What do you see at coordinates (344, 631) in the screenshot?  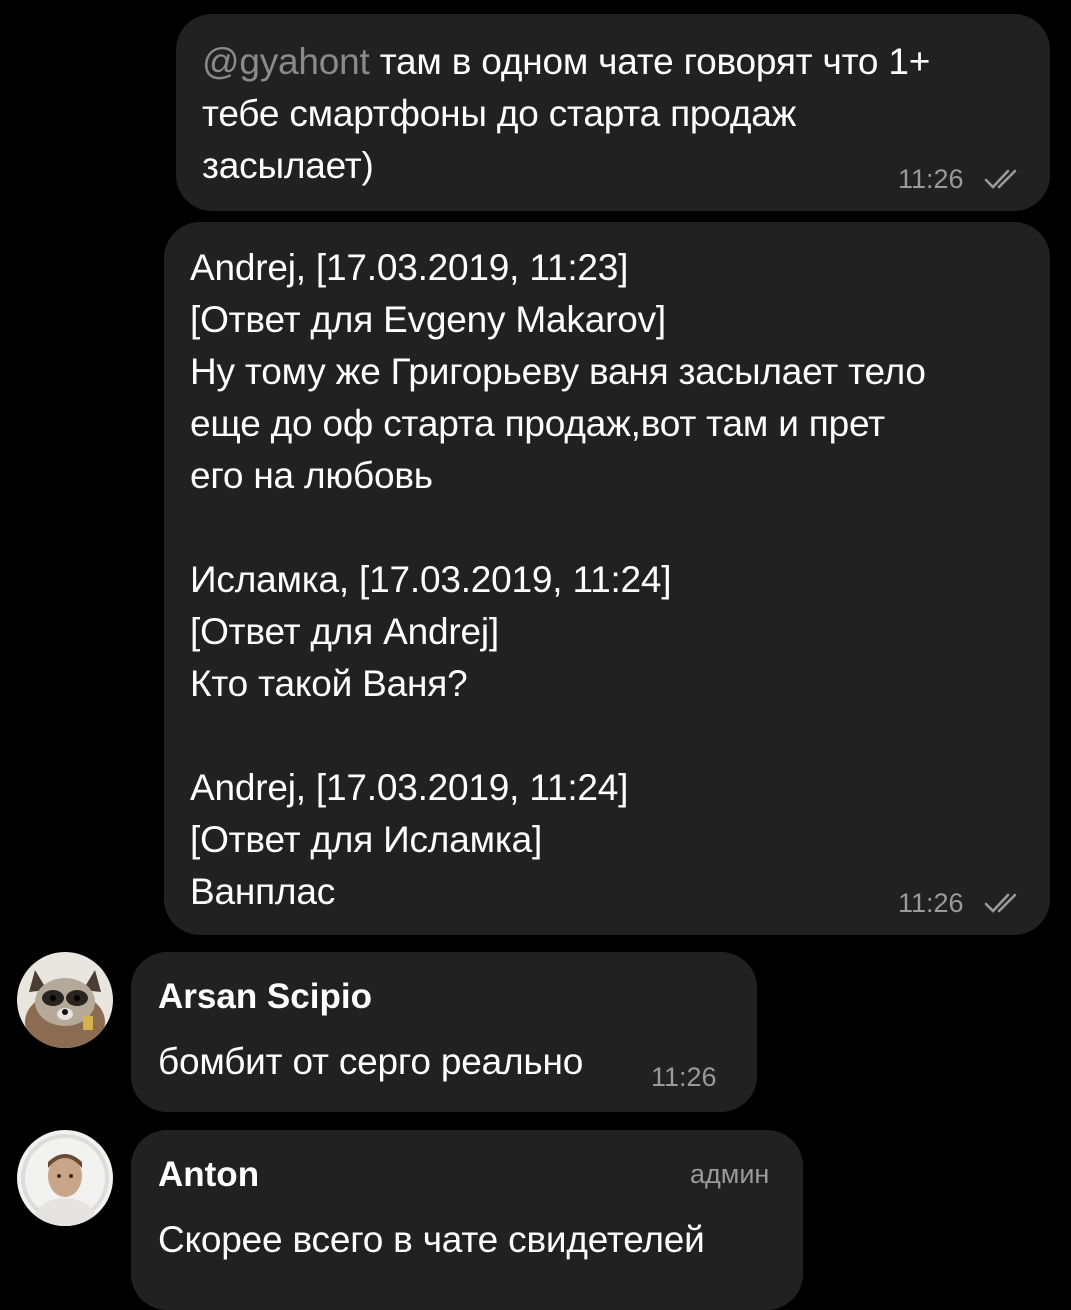 I see `message-line: [Ответ для Andrej]` at bounding box center [344, 631].